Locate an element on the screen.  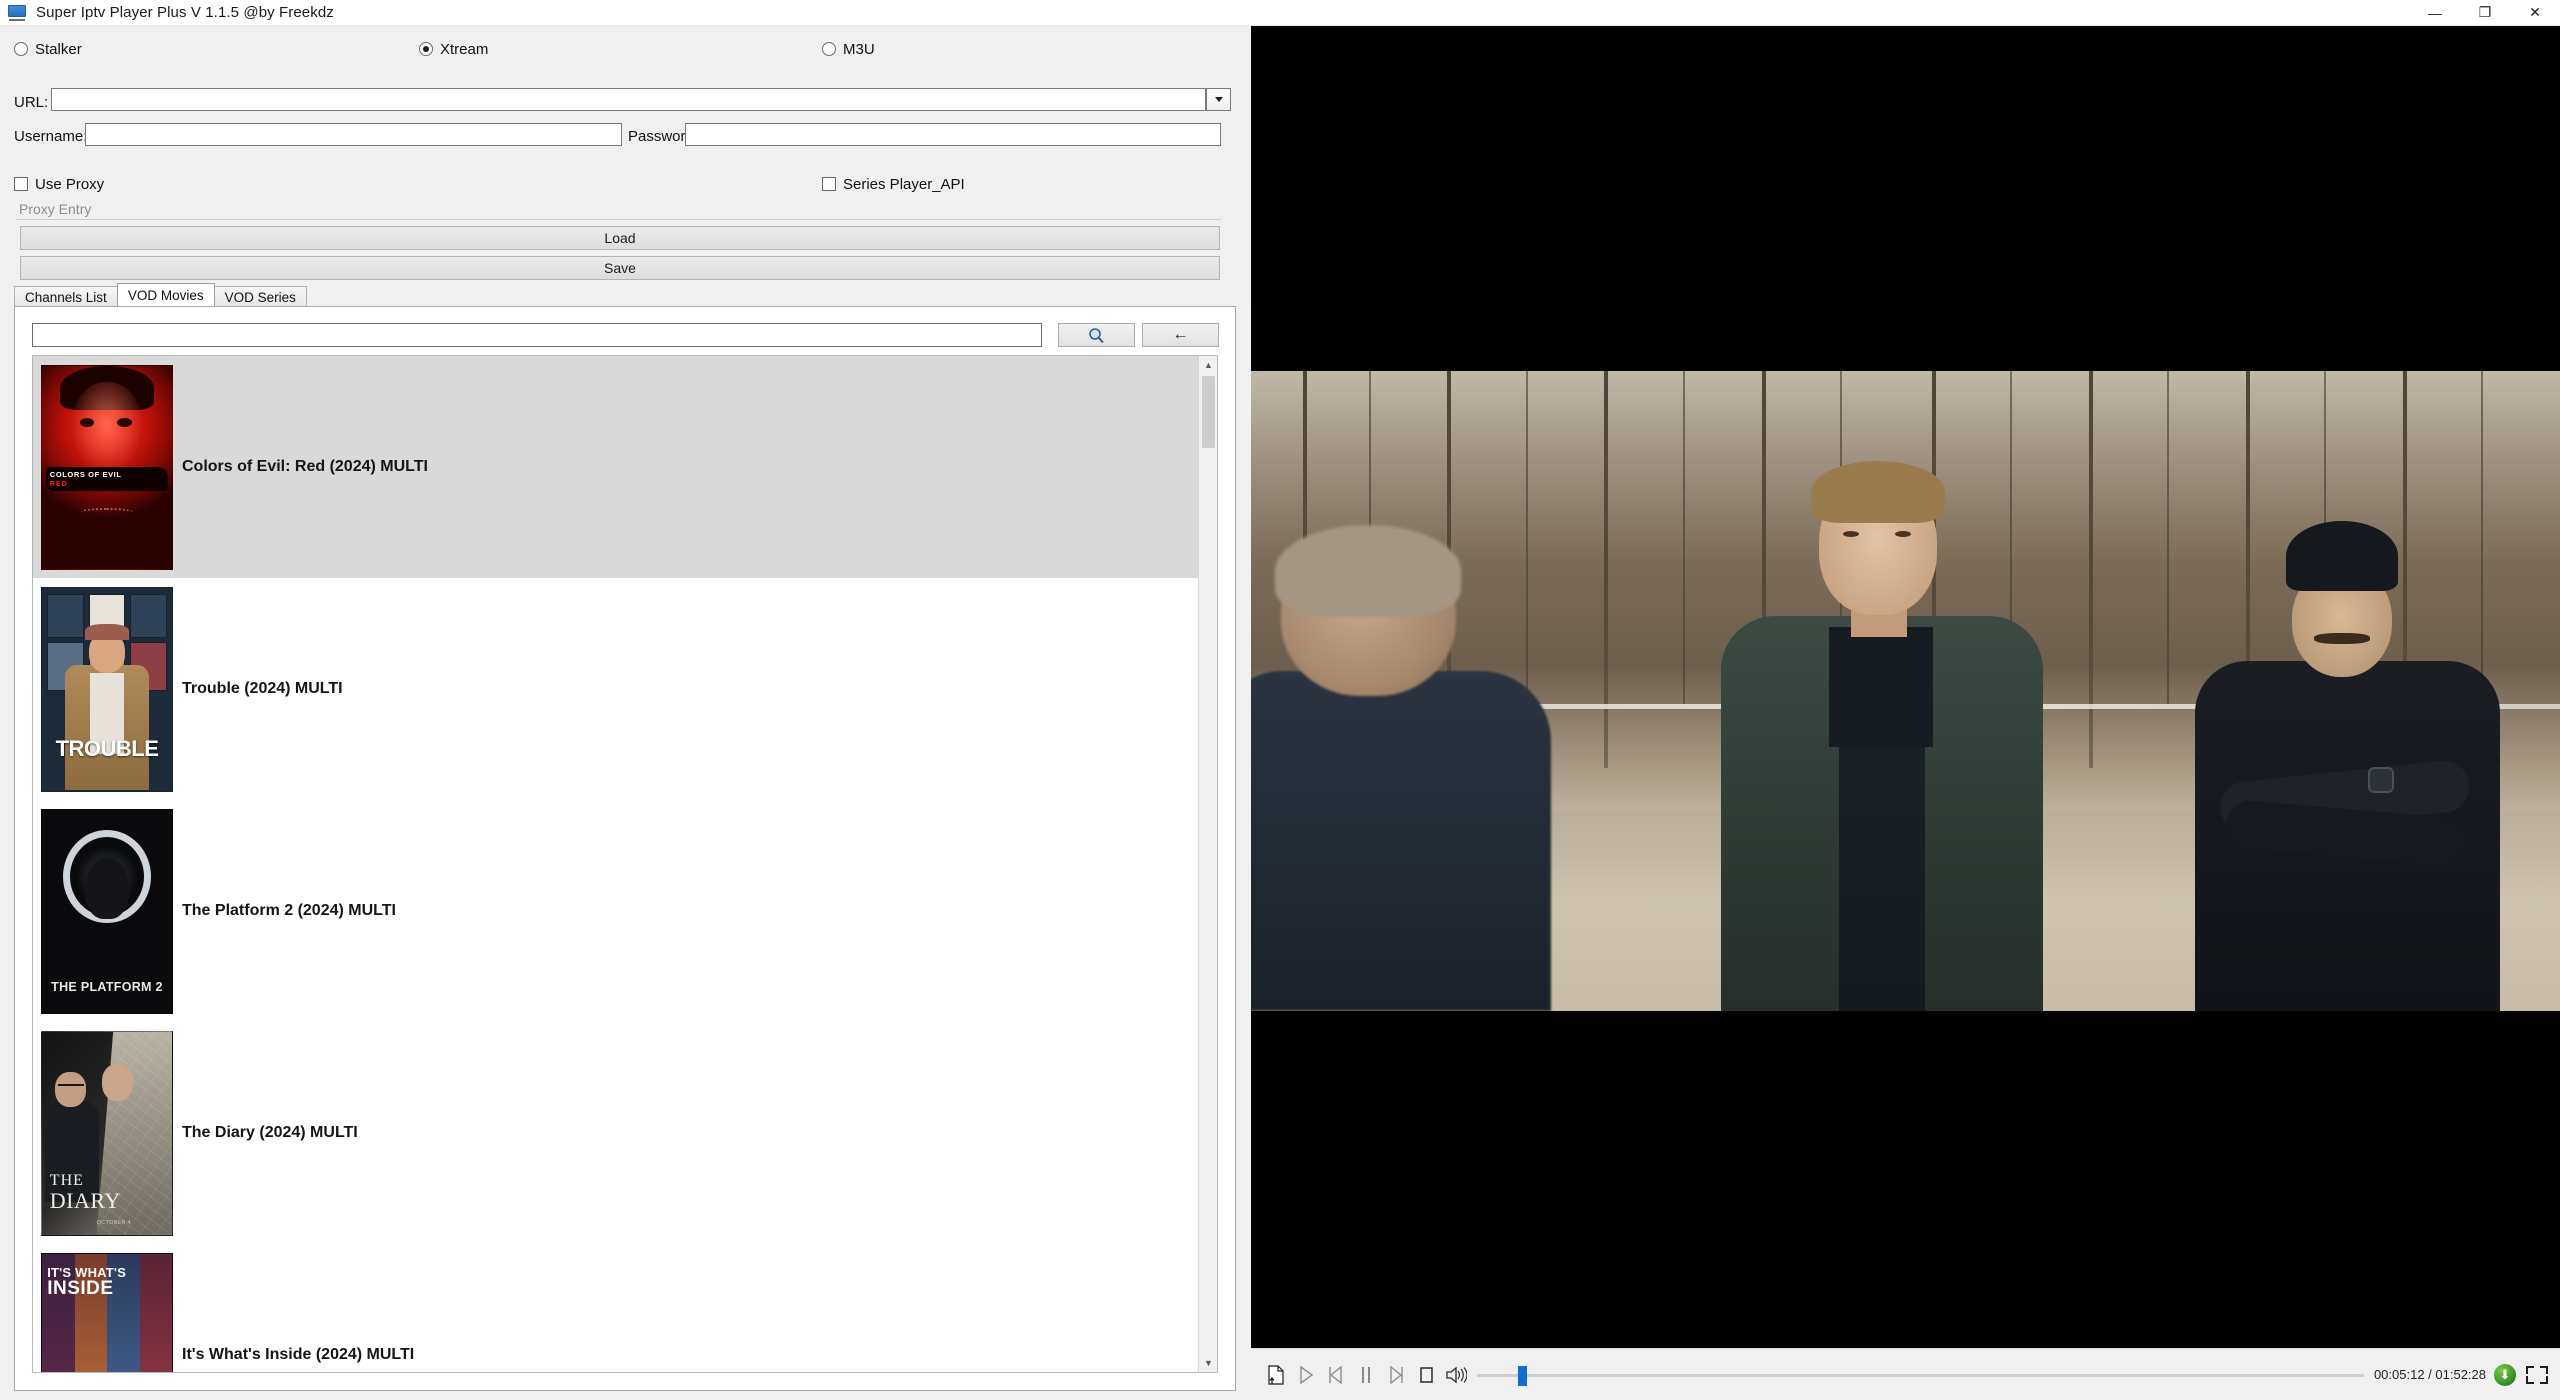
url-dropdown-button is located at coordinates (1218, 99).